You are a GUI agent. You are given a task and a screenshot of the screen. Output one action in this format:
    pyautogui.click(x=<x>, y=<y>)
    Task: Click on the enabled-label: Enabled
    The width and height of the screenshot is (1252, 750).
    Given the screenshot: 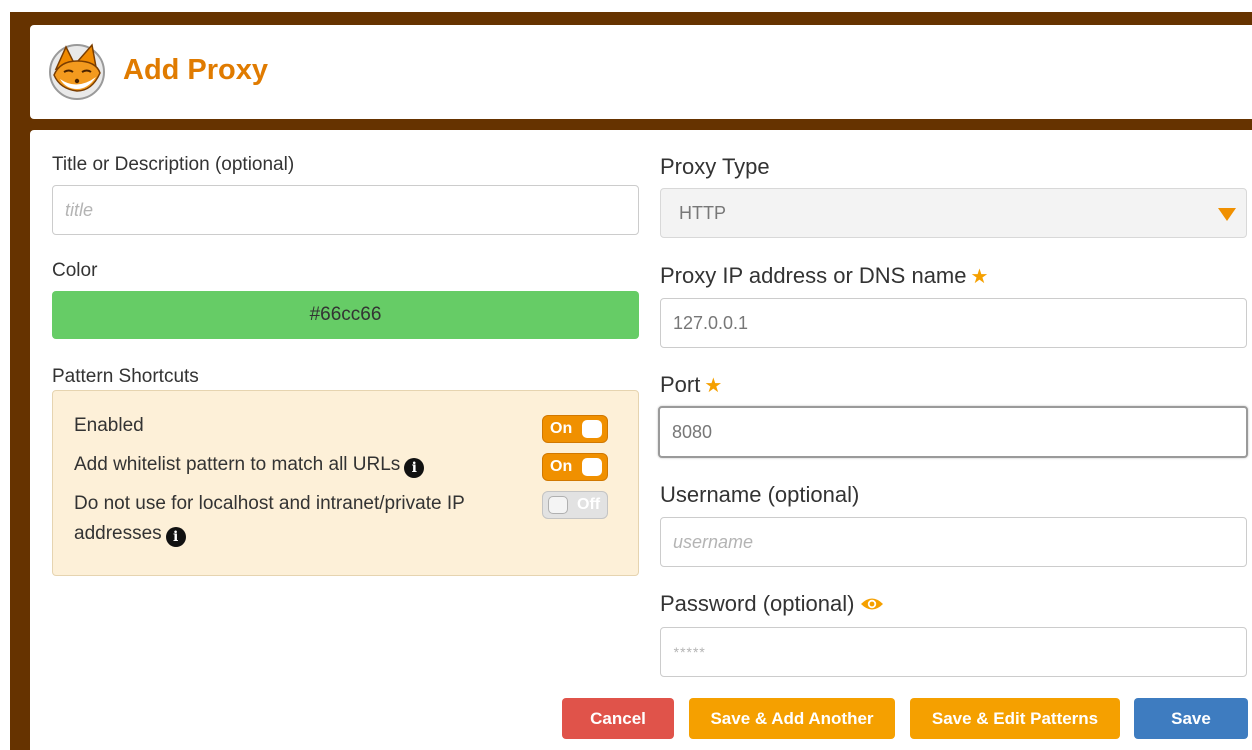 What is the action you would take?
    pyautogui.click(x=109, y=426)
    